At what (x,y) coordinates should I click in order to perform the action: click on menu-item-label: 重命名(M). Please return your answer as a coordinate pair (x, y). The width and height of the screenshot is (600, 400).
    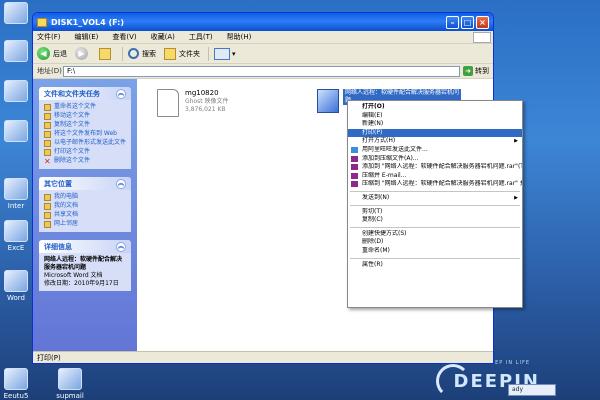
    Looking at the image, I should click on (376, 250).